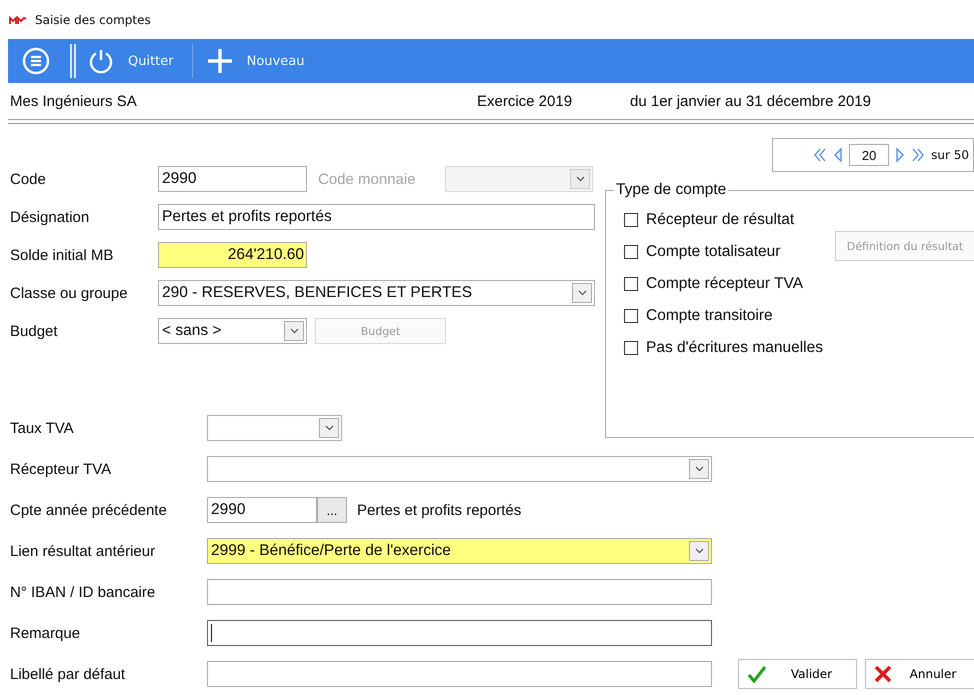 The width and height of the screenshot is (974, 695). What do you see at coordinates (50, 217) in the screenshot?
I see `field-label: Désignation` at bounding box center [50, 217].